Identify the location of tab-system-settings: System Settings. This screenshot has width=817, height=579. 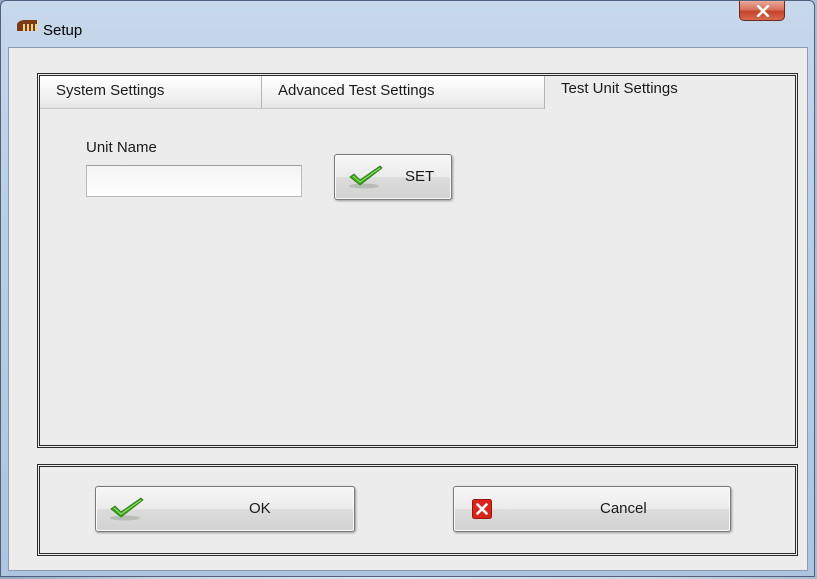
(151, 92).